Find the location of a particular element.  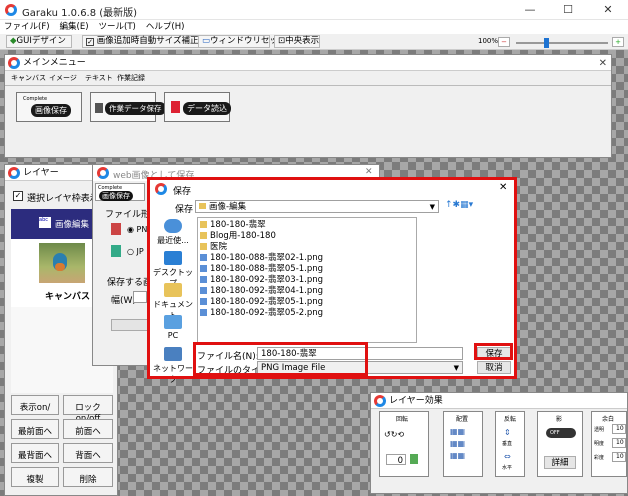

autosize-toggle: ✓ 画像追加時自動サイズ補正 is located at coordinates (148, 41).